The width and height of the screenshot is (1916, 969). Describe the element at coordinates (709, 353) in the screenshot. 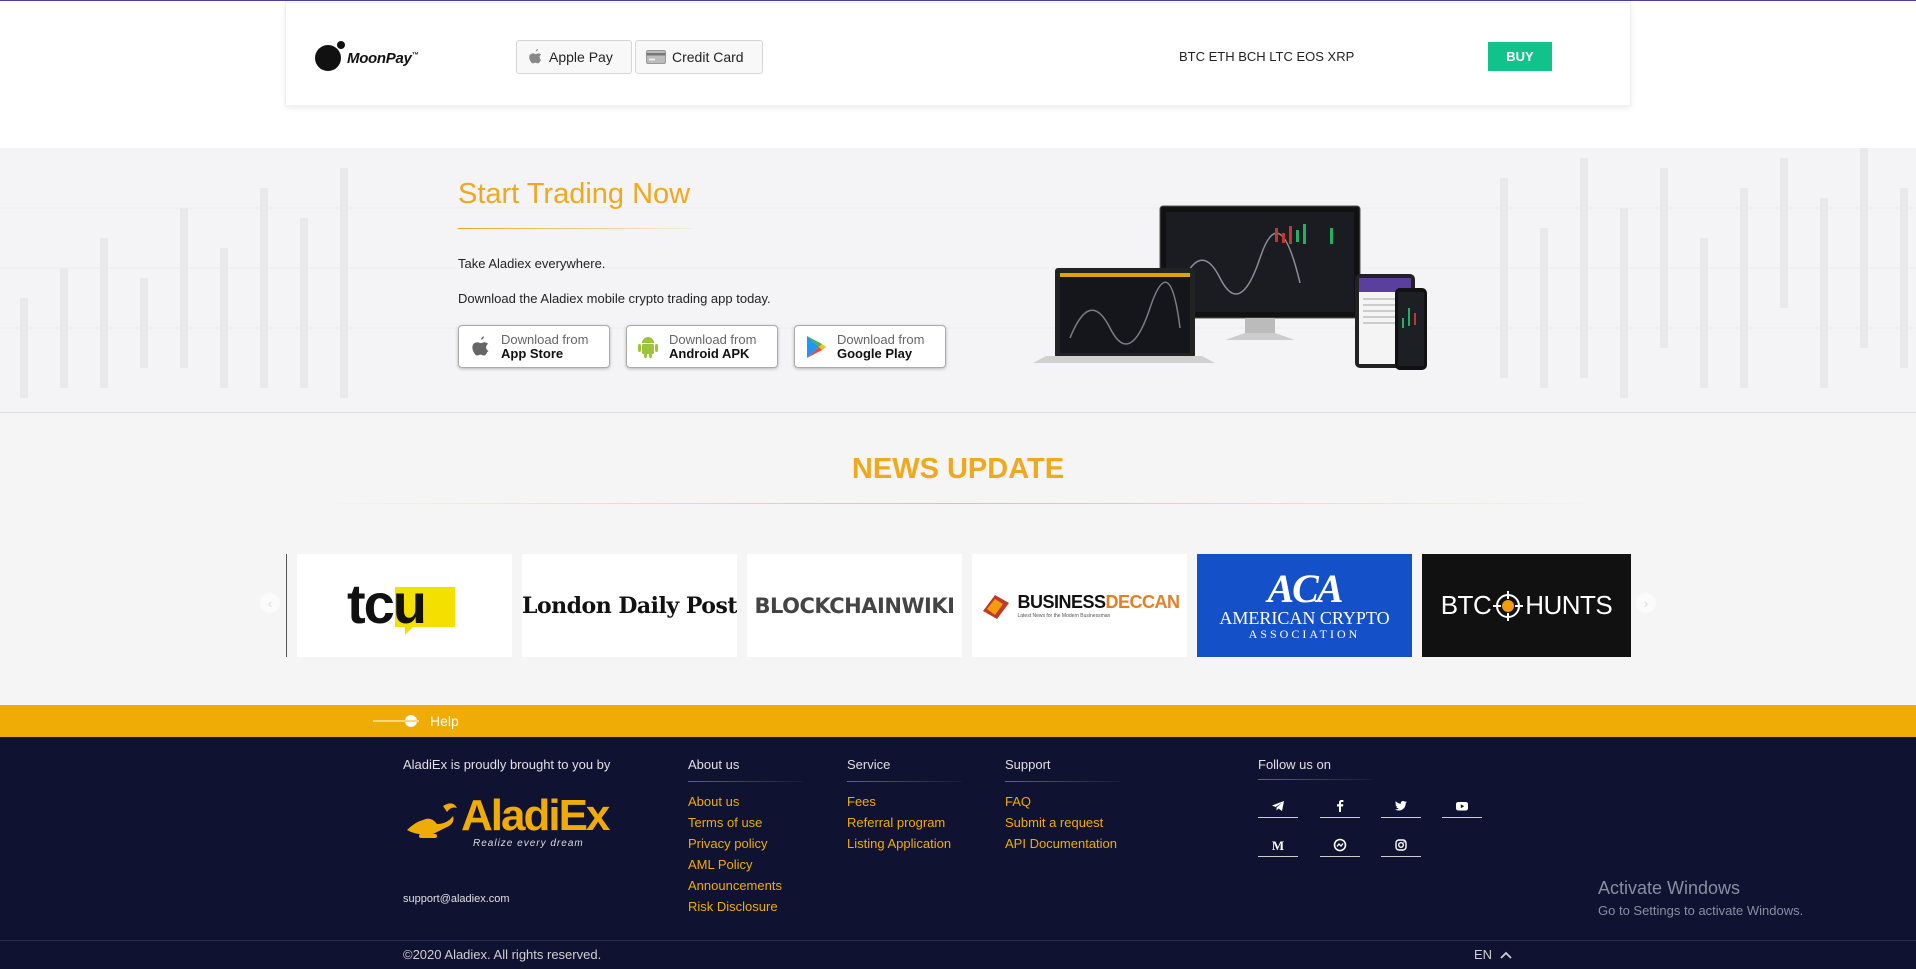

I see `android-apk-big: Android APK` at that location.